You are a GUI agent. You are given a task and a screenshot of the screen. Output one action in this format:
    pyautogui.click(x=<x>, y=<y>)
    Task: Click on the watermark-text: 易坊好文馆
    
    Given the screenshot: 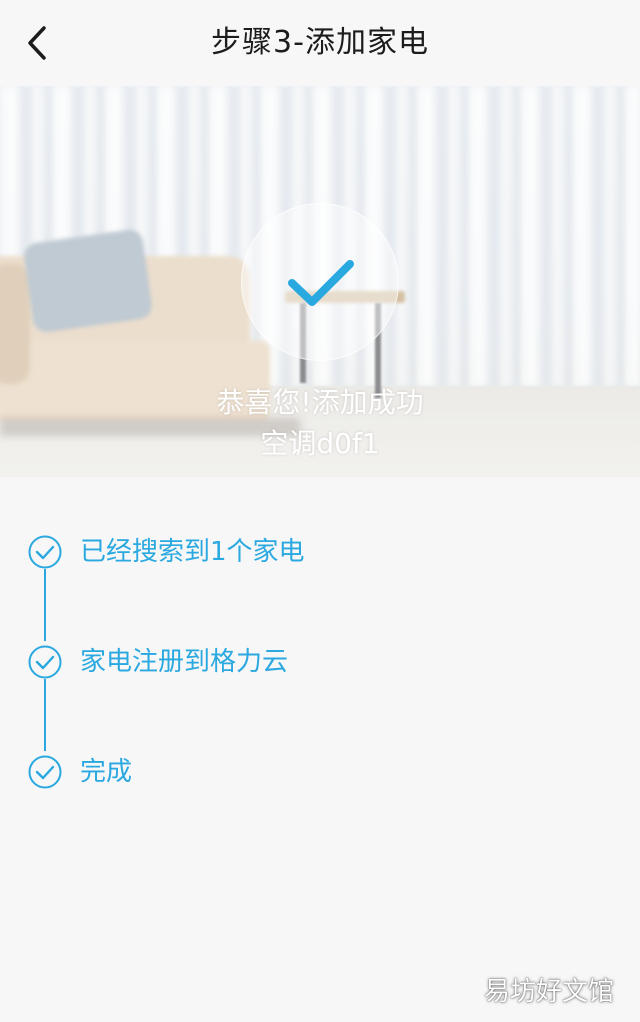 What is the action you would take?
    pyautogui.click(x=548, y=992)
    